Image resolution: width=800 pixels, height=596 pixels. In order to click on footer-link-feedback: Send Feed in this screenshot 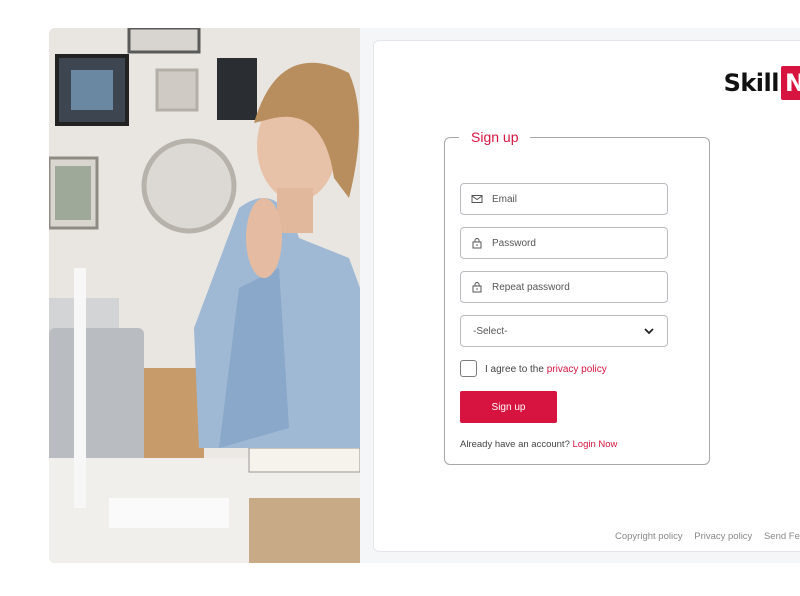, I will do `click(782, 536)`.